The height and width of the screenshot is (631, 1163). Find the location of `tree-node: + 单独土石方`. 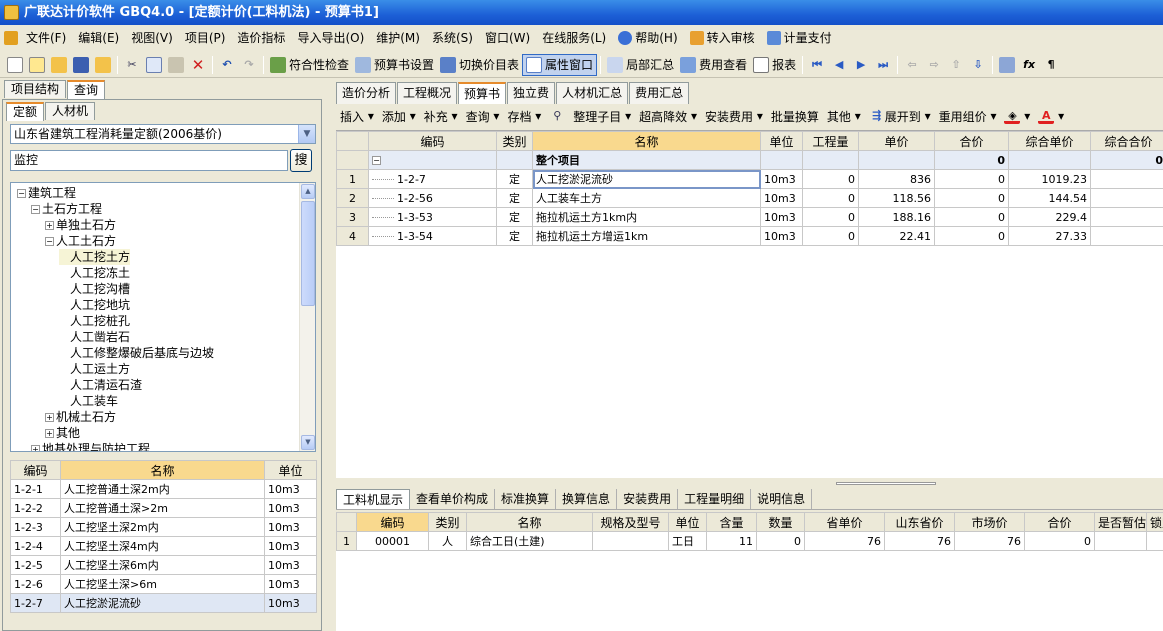

tree-node: + 单独土石方 is located at coordinates (80, 225).